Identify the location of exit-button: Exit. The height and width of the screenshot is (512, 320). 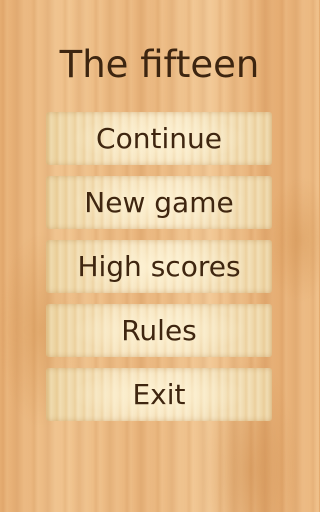
(159, 394).